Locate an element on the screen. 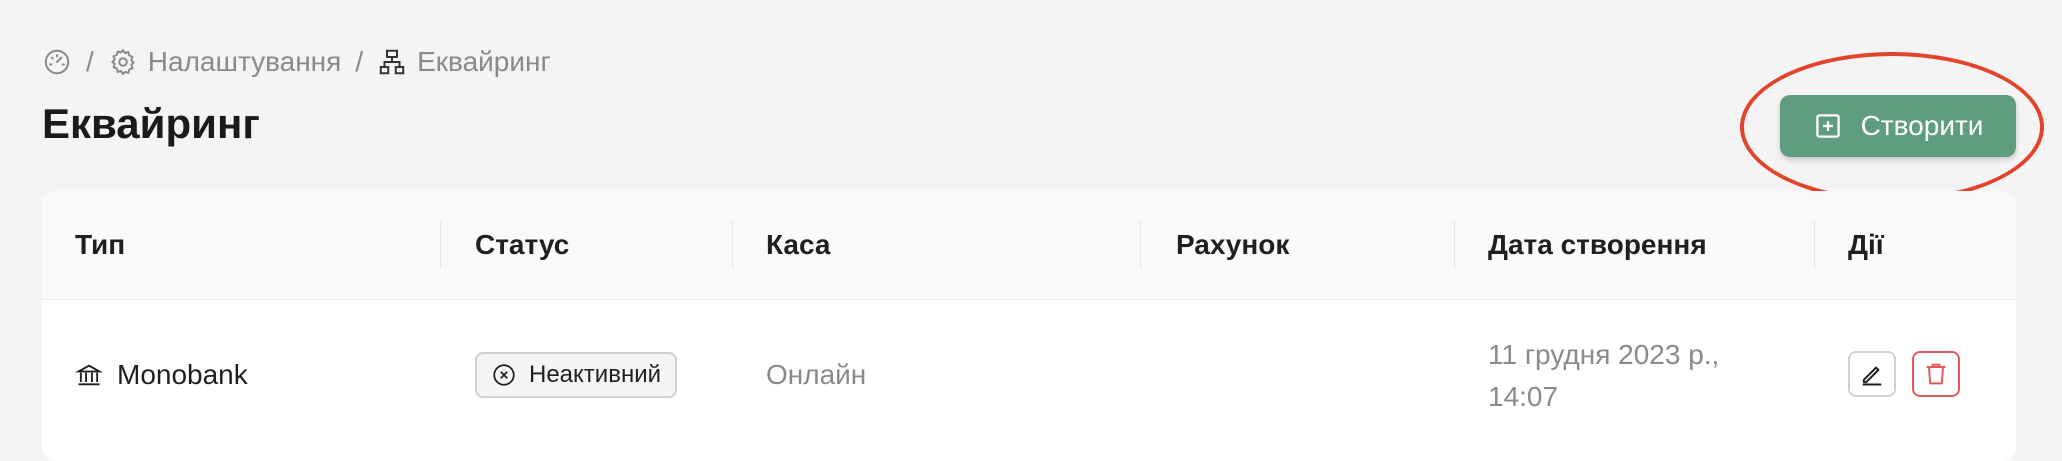 The width and height of the screenshot is (2062, 461). breadcrumb-settings: Налаштування is located at coordinates (225, 62).